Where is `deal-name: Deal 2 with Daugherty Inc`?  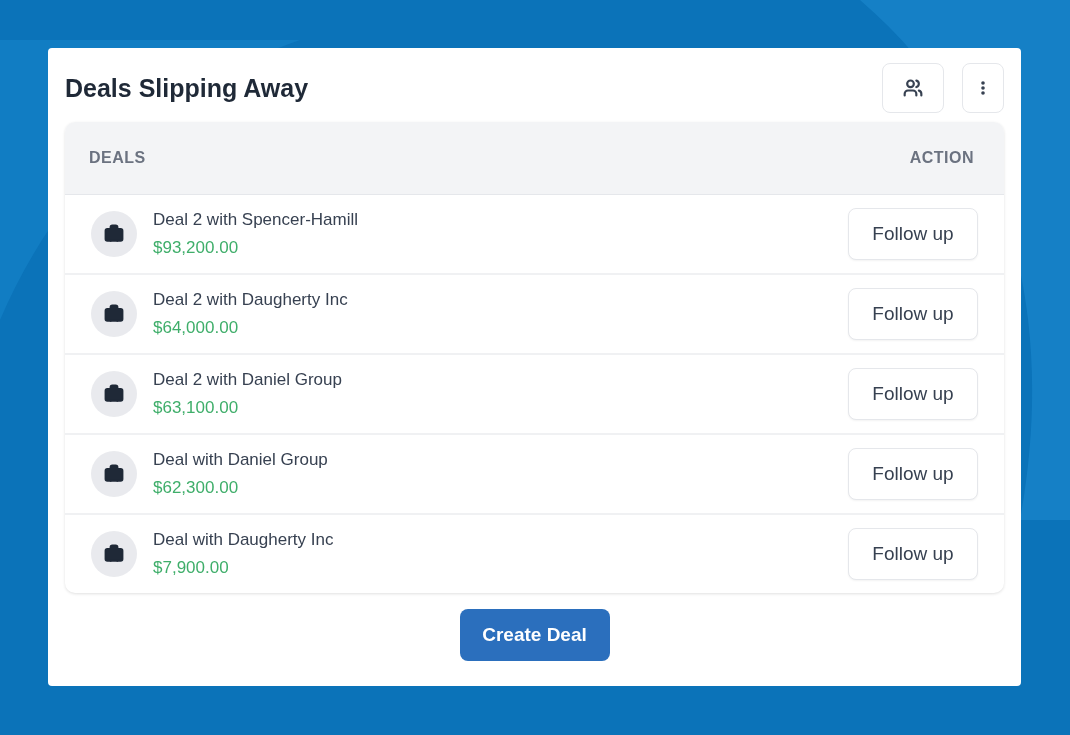 deal-name: Deal 2 with Daugherty Inc is located at coordinates (251, 300).